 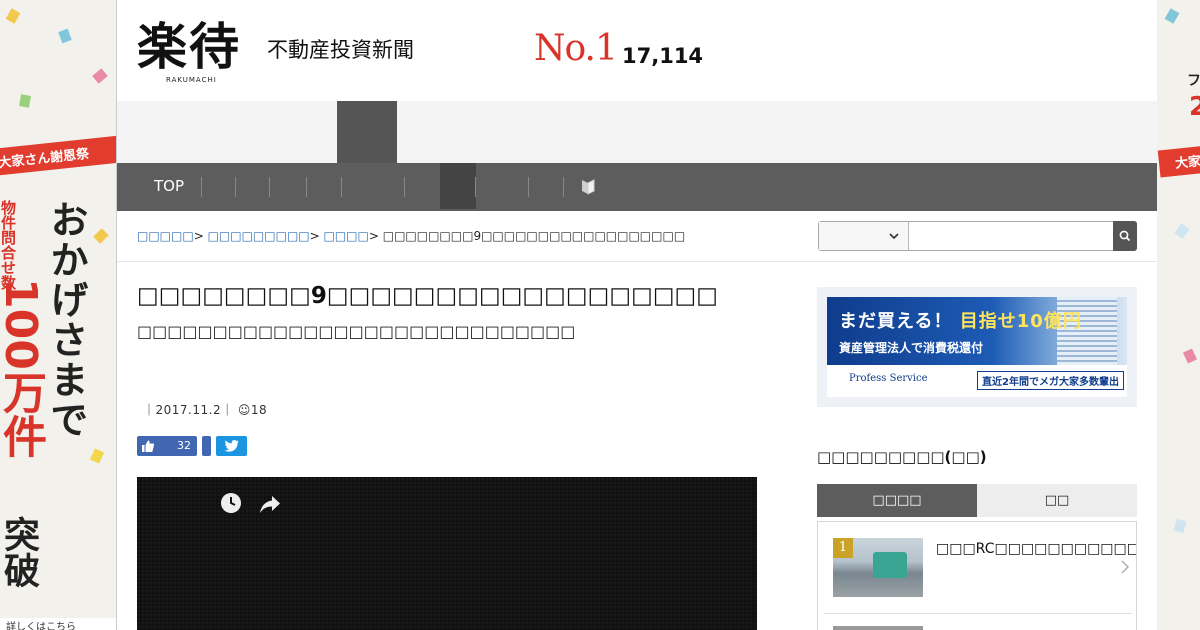 I want to click on list-divider, so click(x=978, y=613).